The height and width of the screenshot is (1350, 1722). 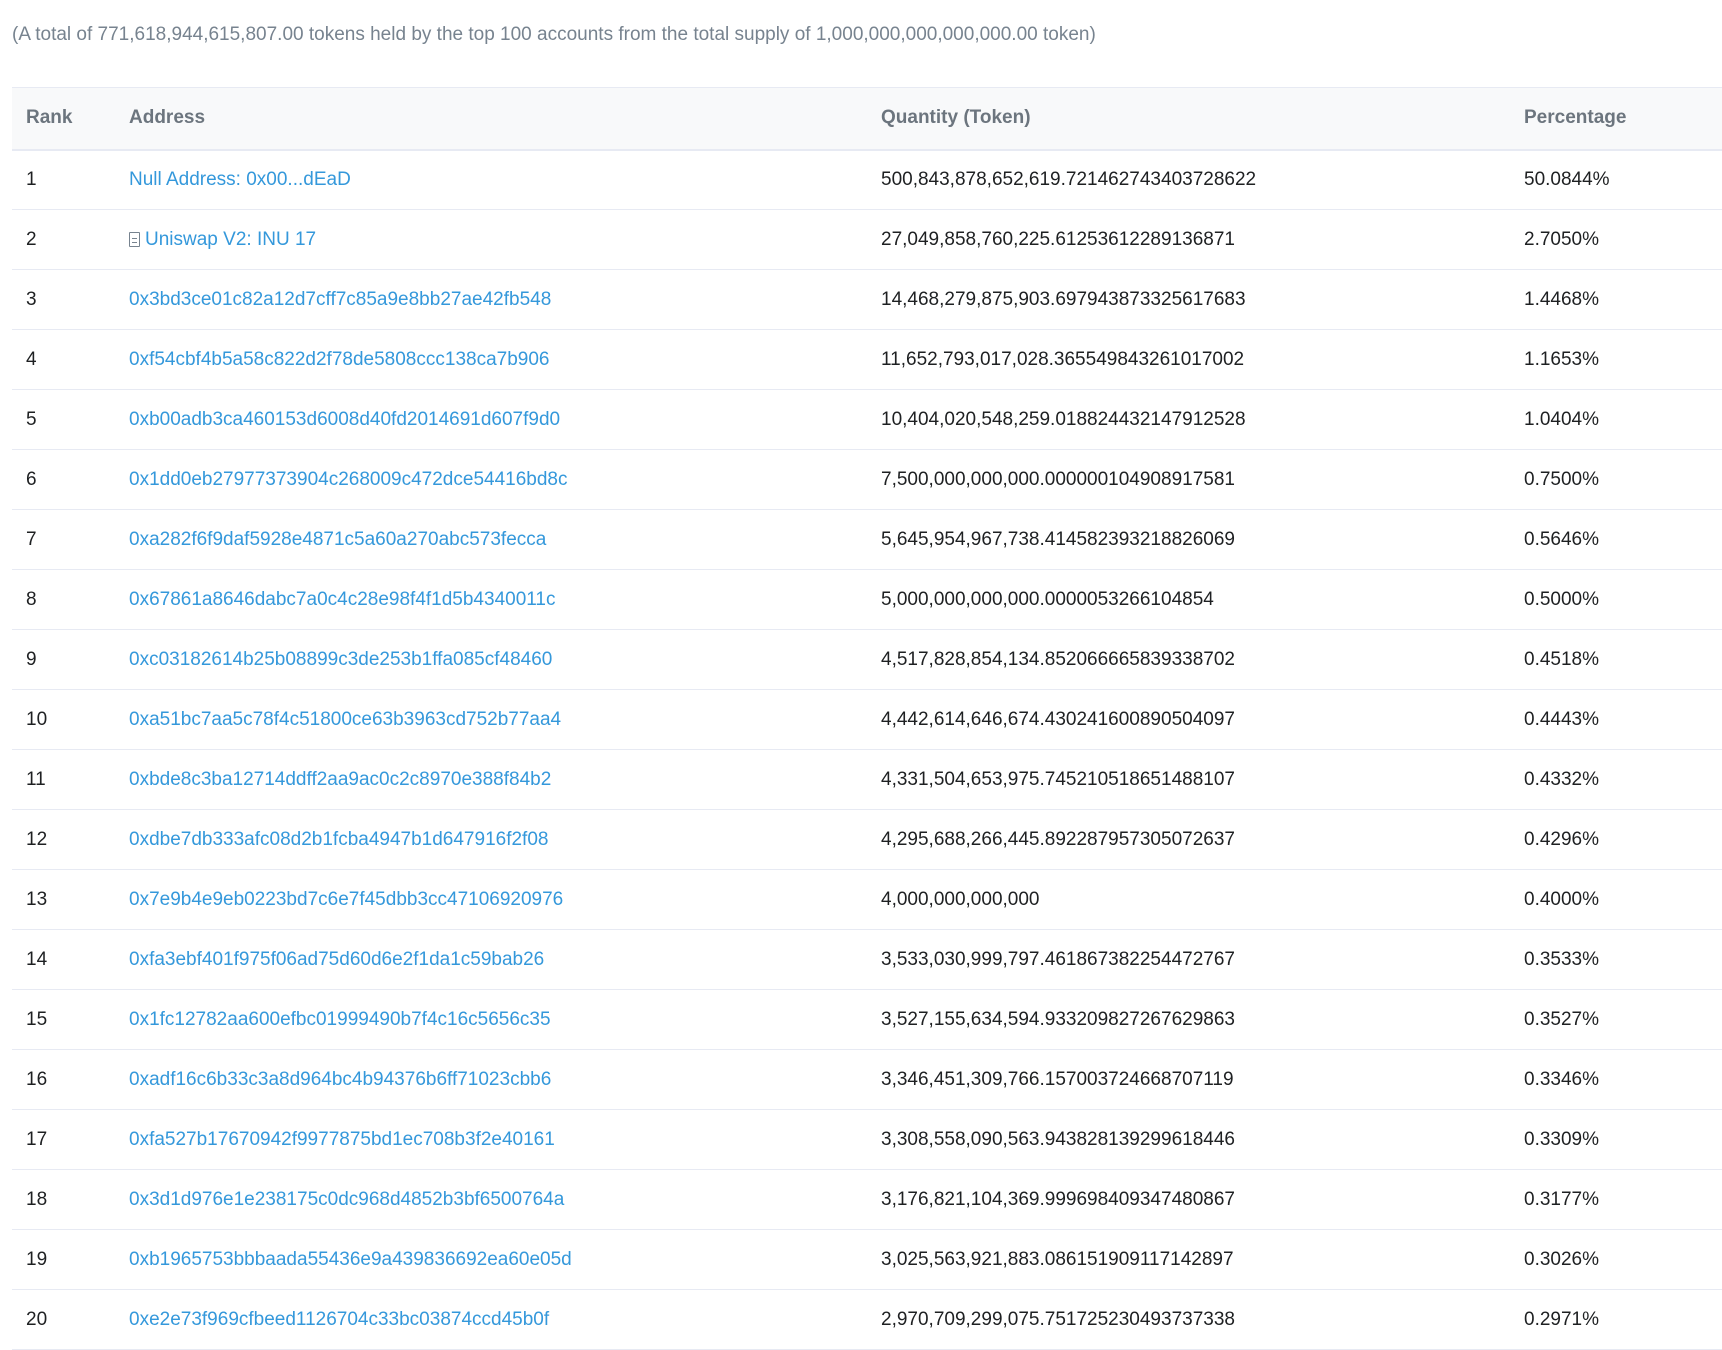 I want to click on rank-cell: 9, so click(x=31, y=659).